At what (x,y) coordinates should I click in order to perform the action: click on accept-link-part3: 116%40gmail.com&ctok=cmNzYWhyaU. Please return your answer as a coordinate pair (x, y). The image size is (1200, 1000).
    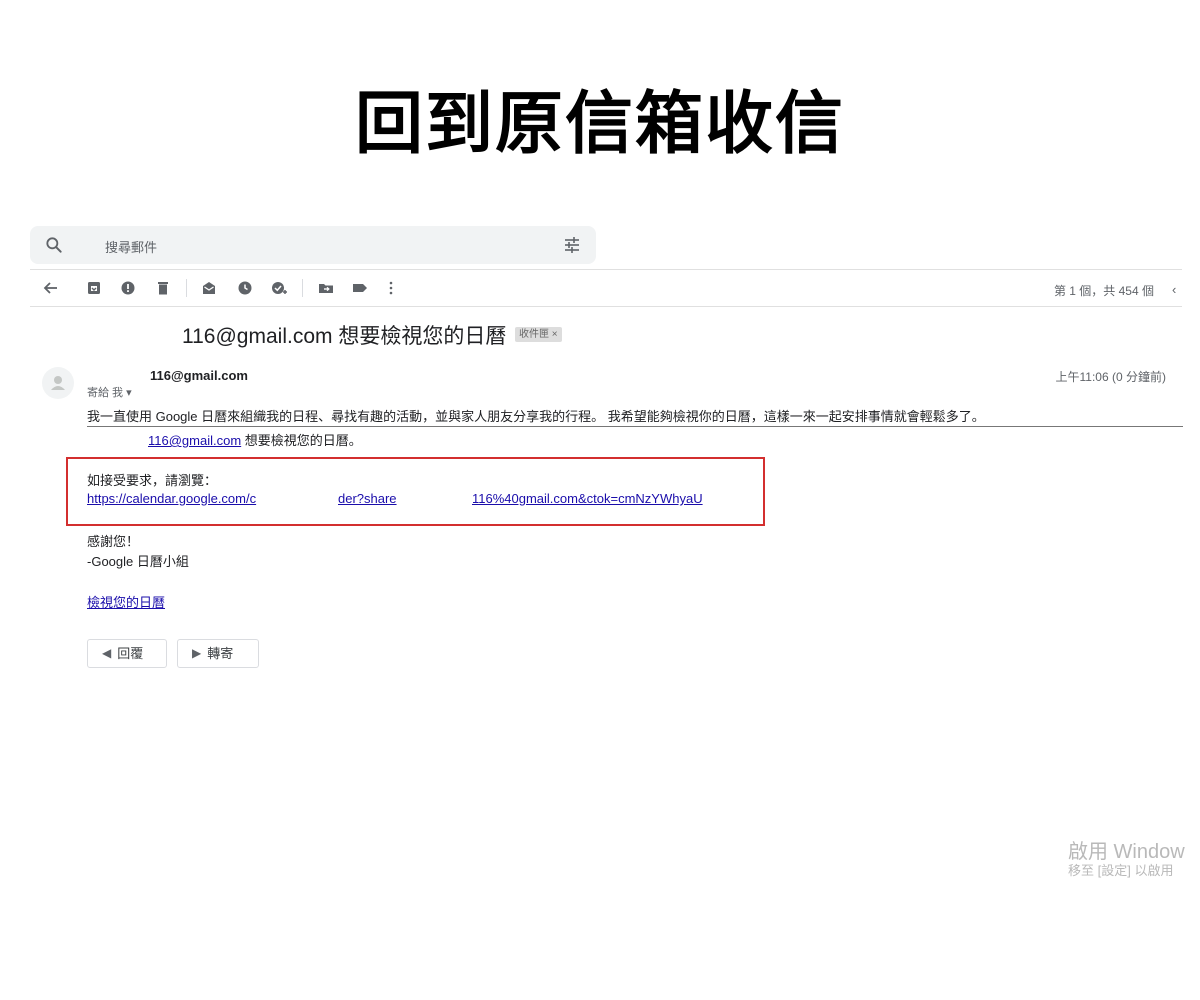
    Looking at the image, I should click on (587, 498).